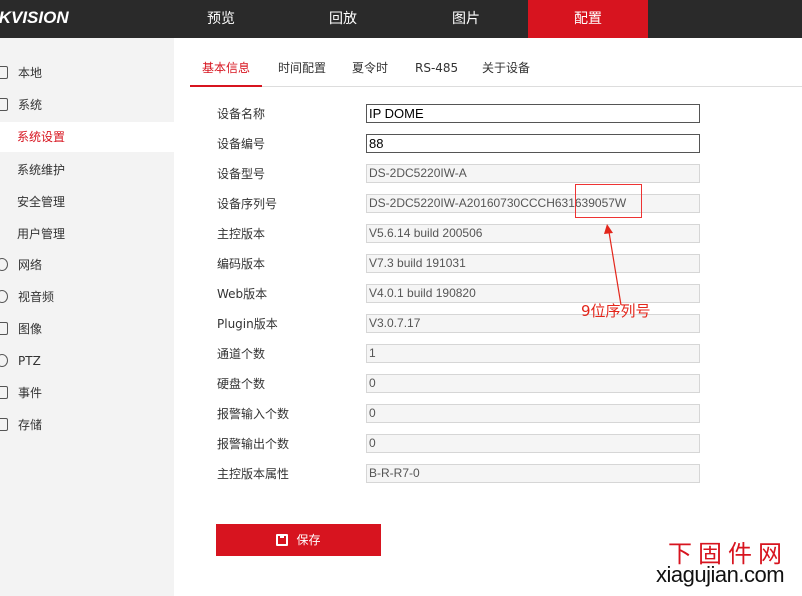 The image size is (802, 596). Describe the element at coordinates (4, 264) in the screenshot. I see `network-icon` at that location.